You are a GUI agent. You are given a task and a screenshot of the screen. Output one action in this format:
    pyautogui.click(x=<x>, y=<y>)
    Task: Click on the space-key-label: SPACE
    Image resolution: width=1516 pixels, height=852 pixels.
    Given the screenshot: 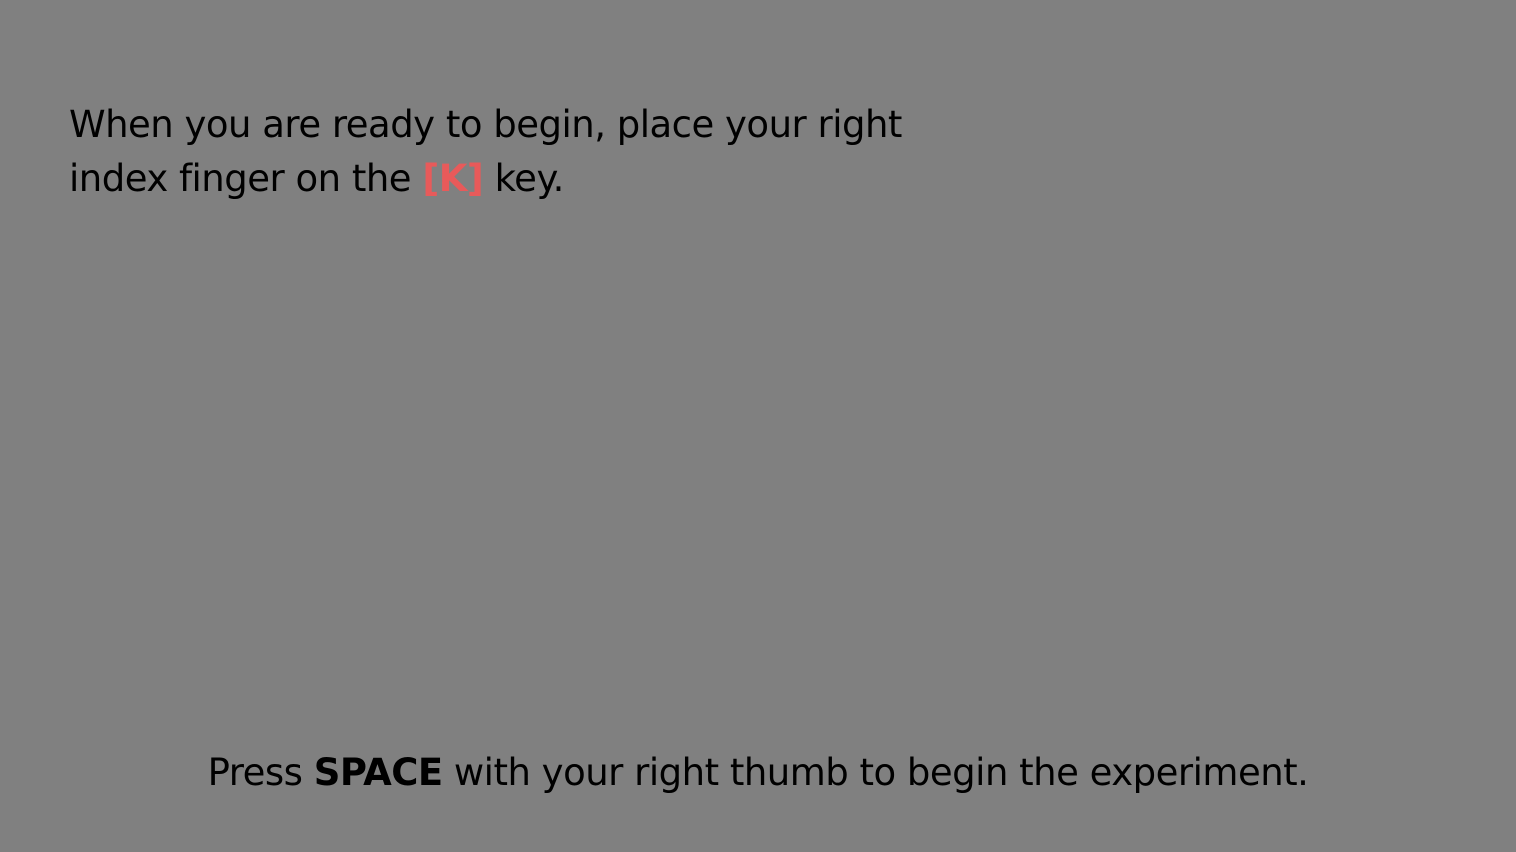 What is the action you would take?
    pyautogui.click(x=378, y=772)
    